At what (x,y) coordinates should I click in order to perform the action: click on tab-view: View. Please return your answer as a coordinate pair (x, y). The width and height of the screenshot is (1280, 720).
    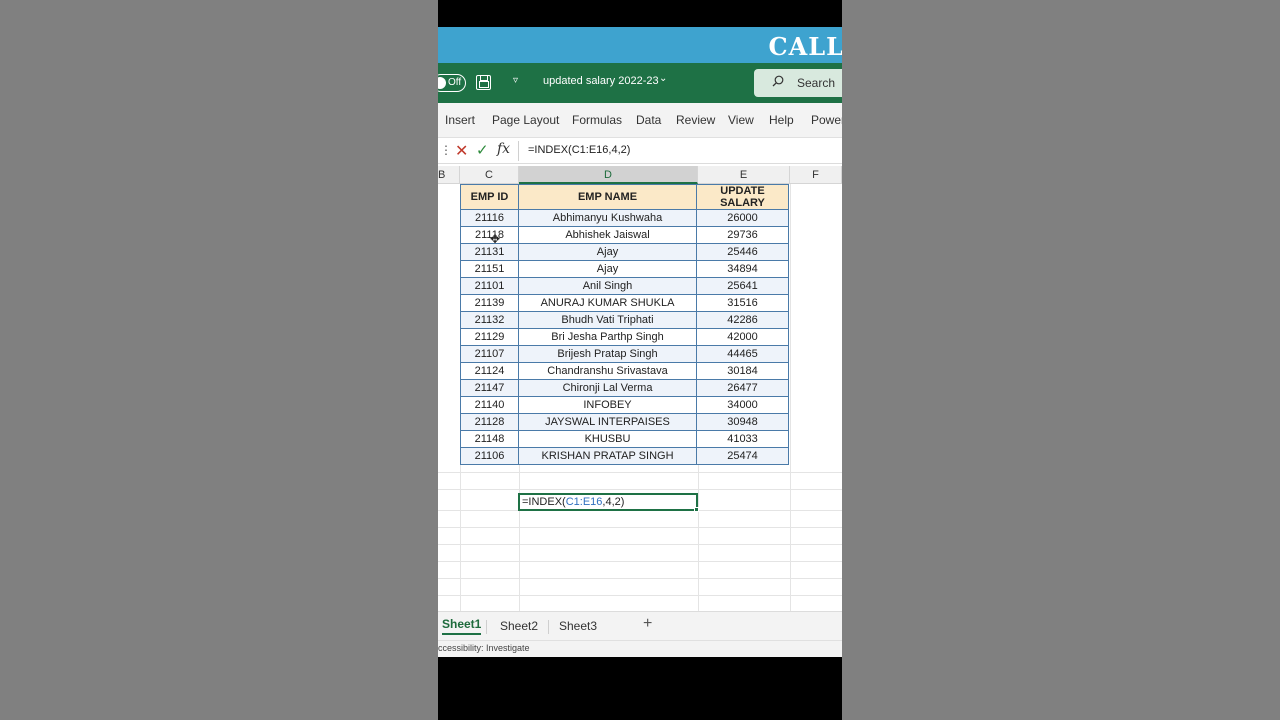
    Looking at the image, I should click on (741, 120).